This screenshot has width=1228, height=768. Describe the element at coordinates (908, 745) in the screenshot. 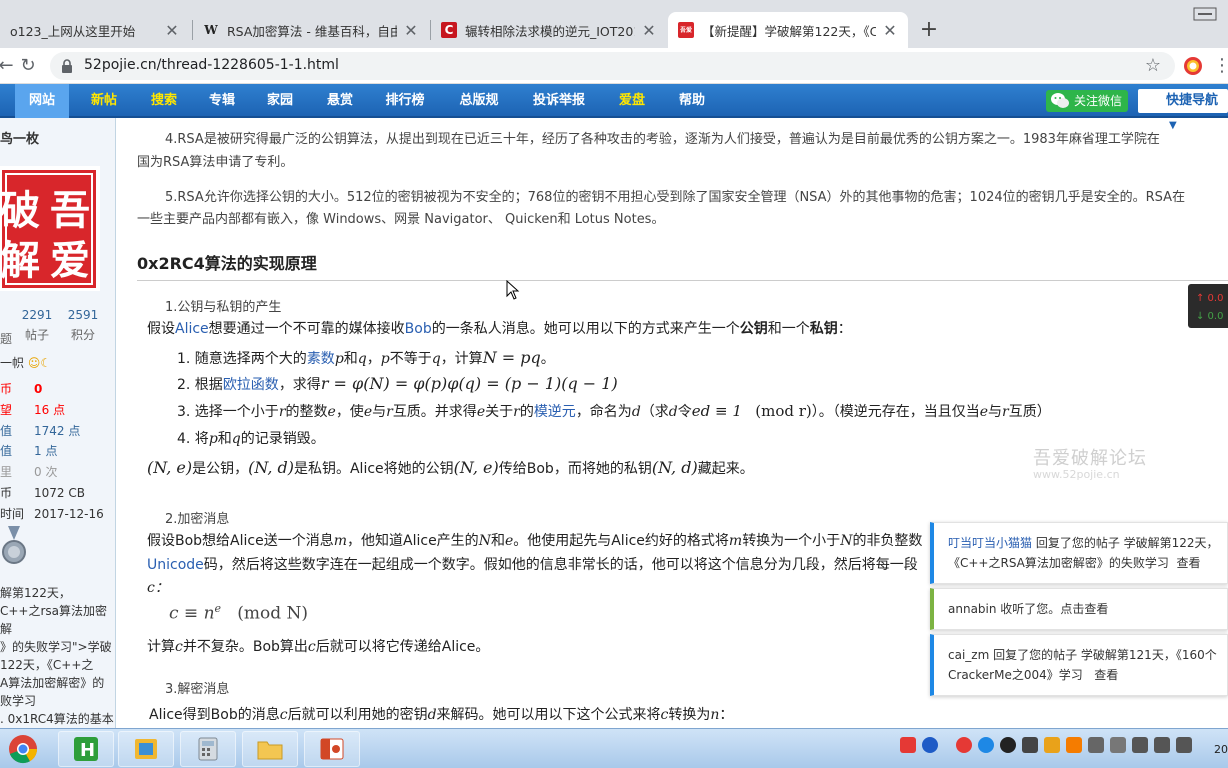

I see `sogou-icon` at that location.